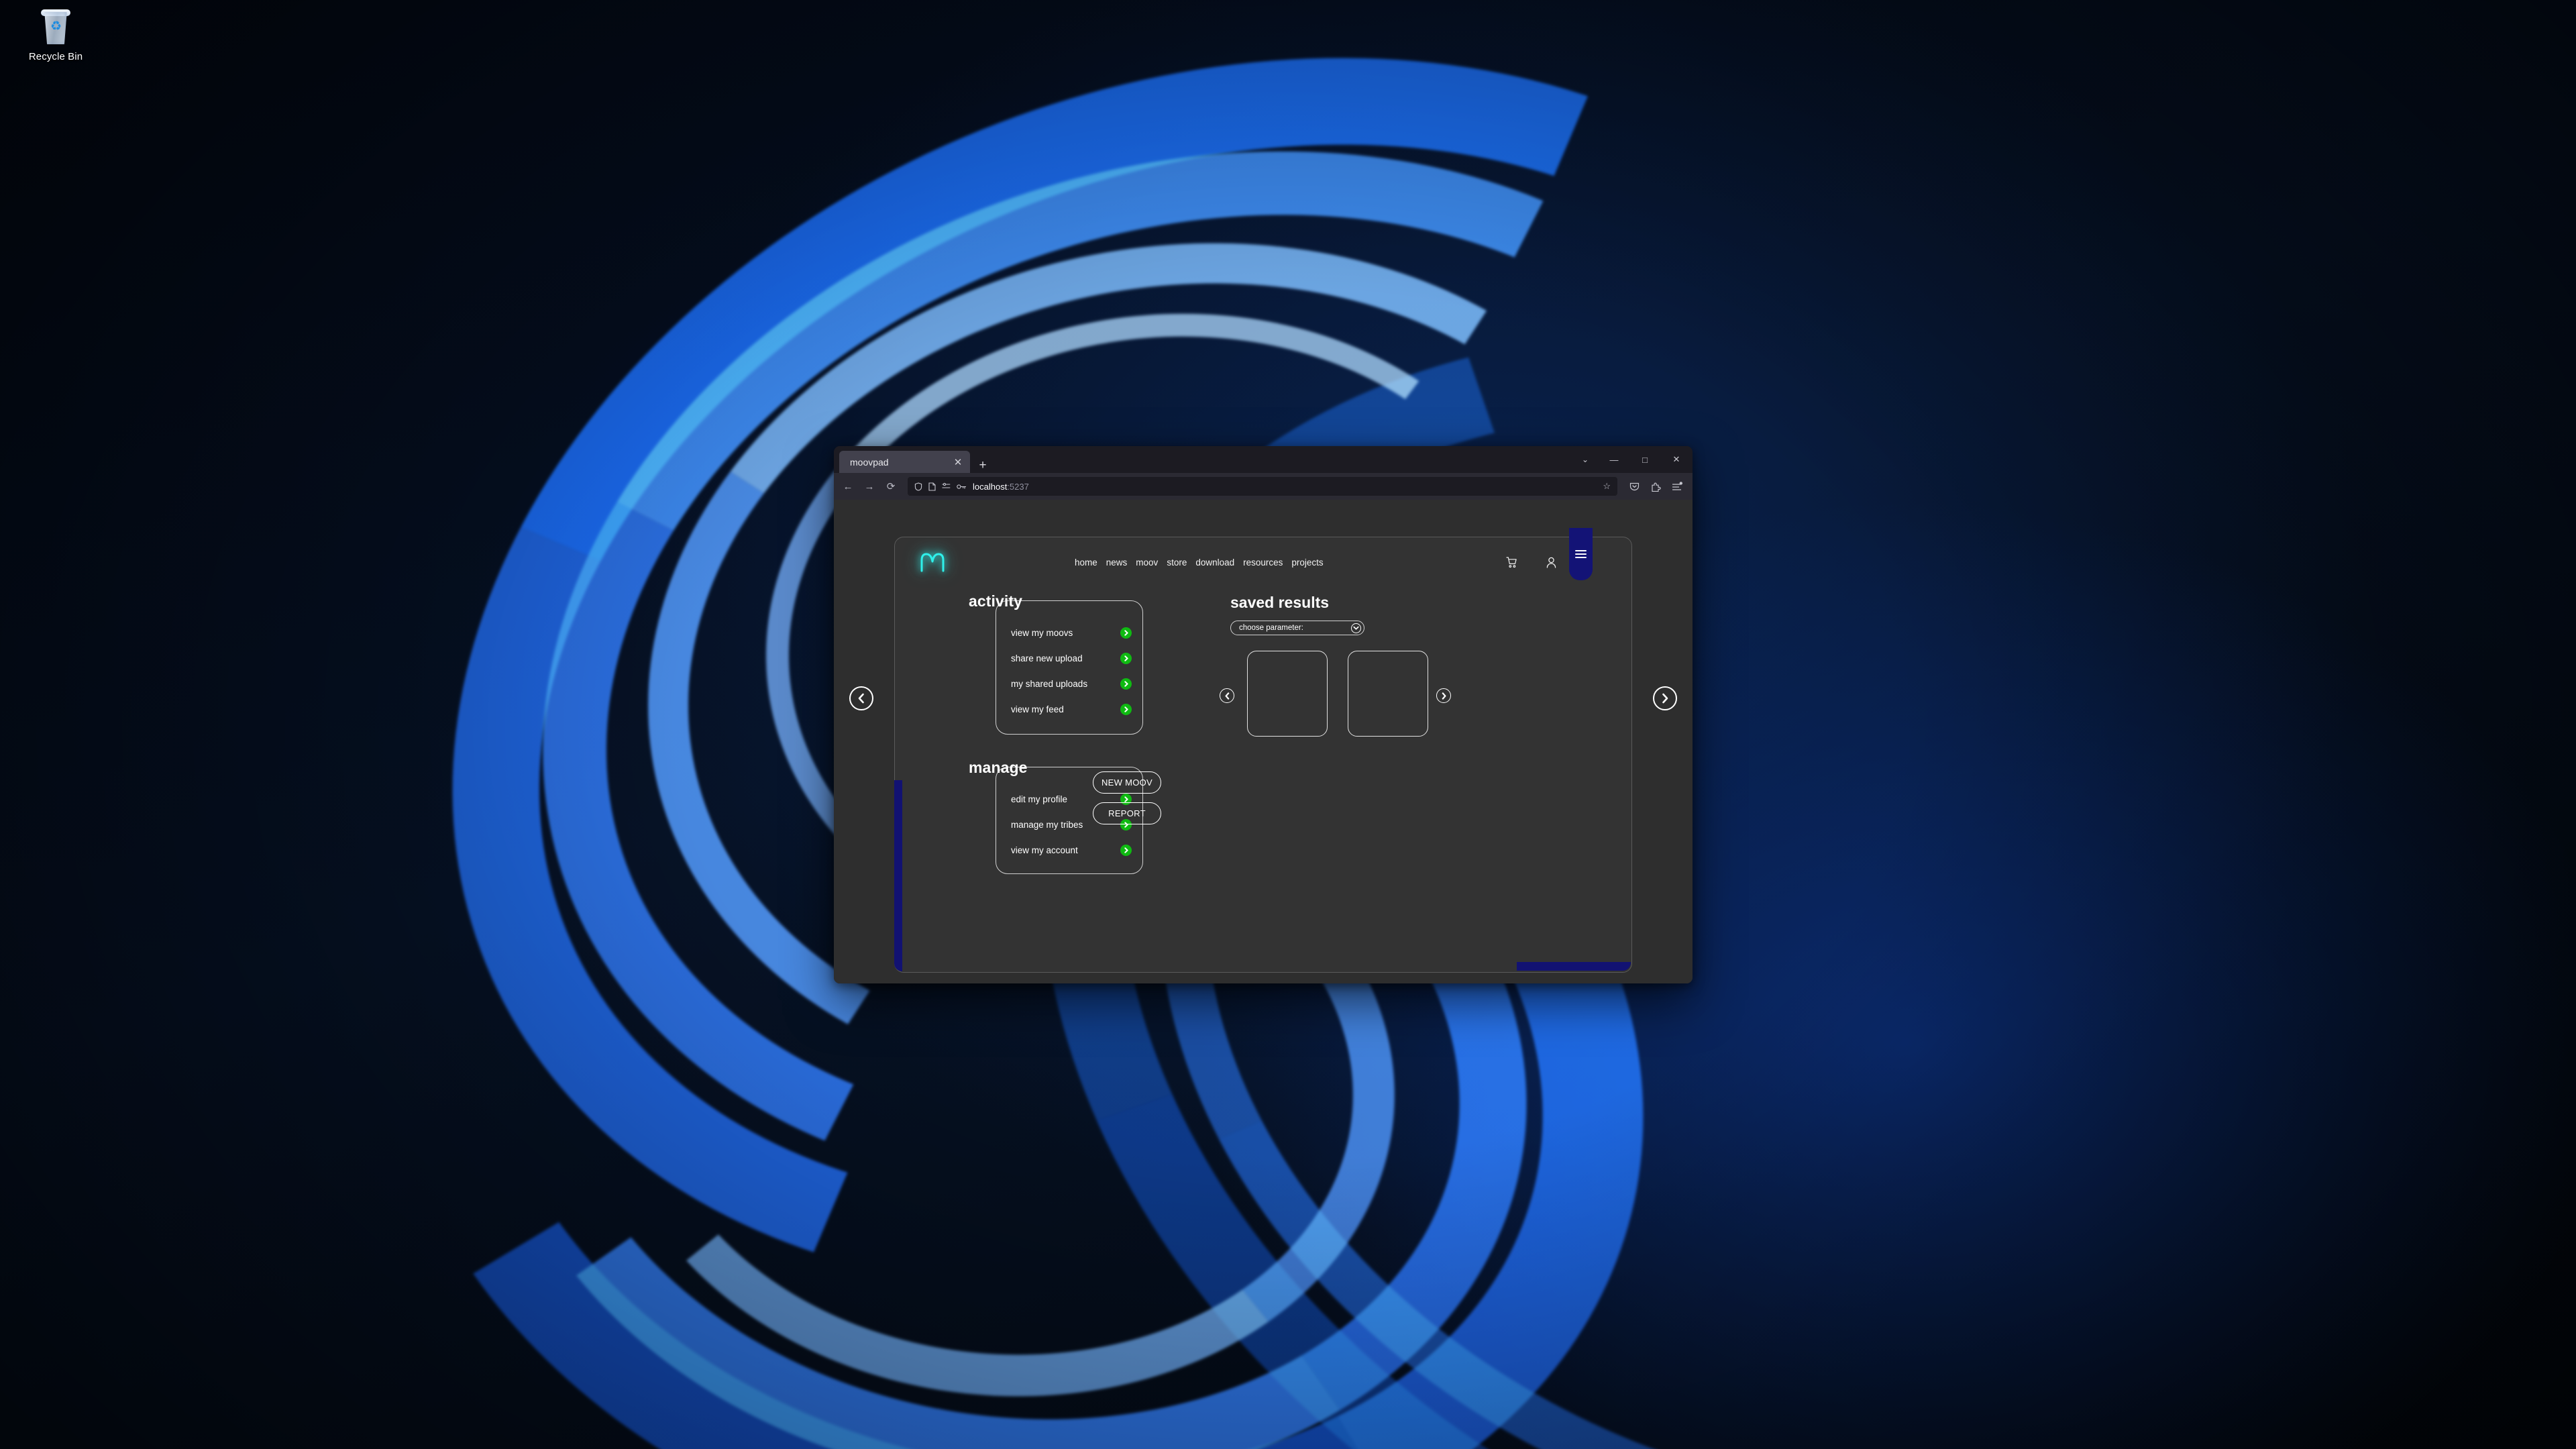 The height and width of the screenshot is (1449, 2576). I want to click on hamburger-menu-button, so click(1581, 554).